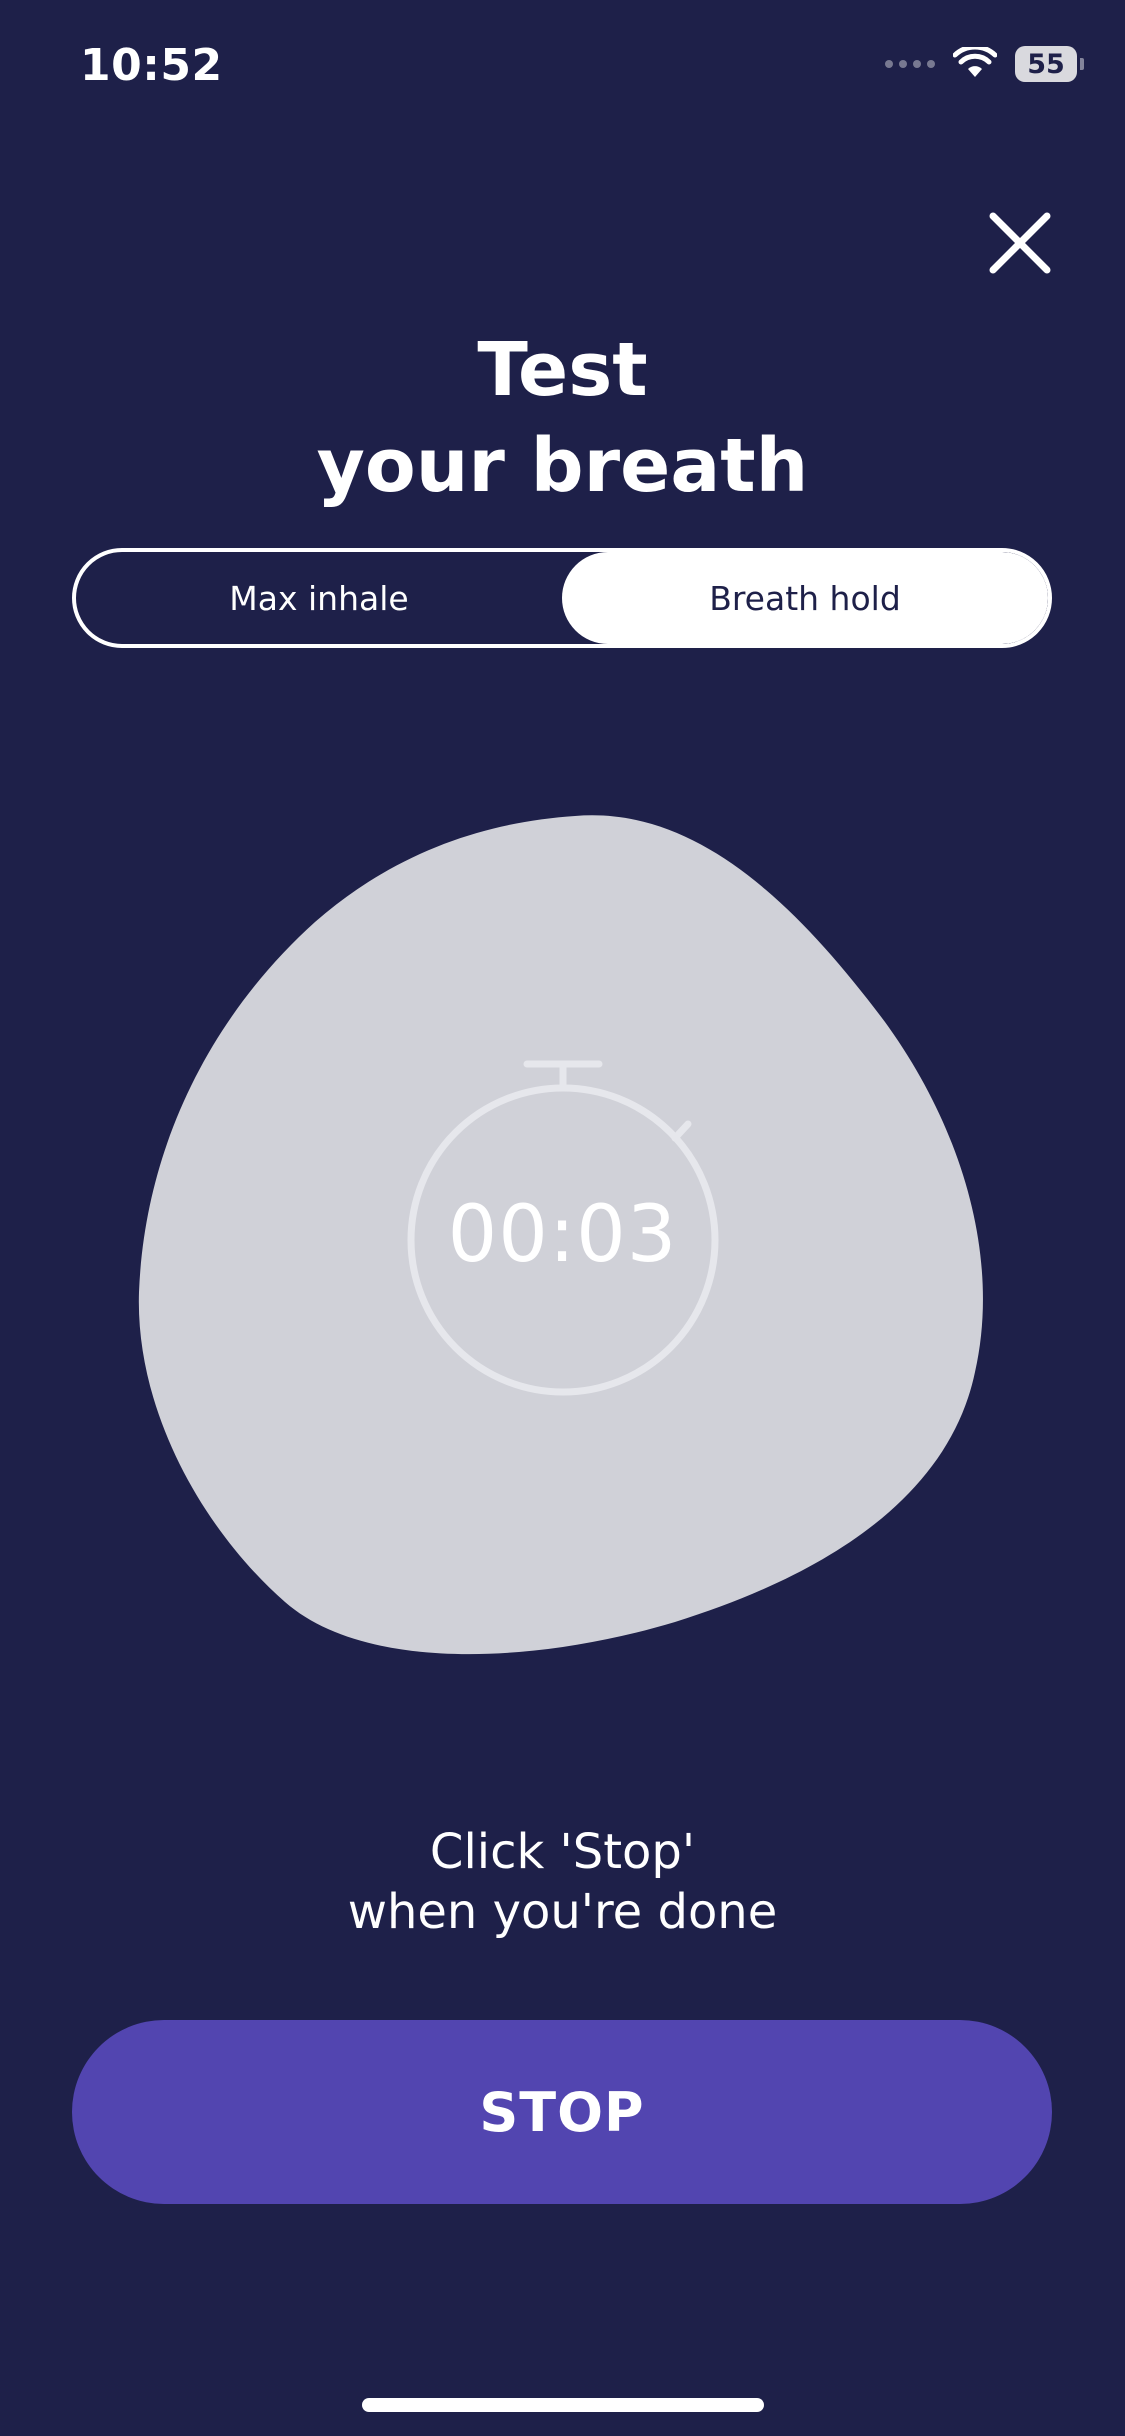 This screenshot has height=2436, width=1125. Describe the element at coordinates (563, 2405) in the screenshot. I see `home-indicator` at that location.